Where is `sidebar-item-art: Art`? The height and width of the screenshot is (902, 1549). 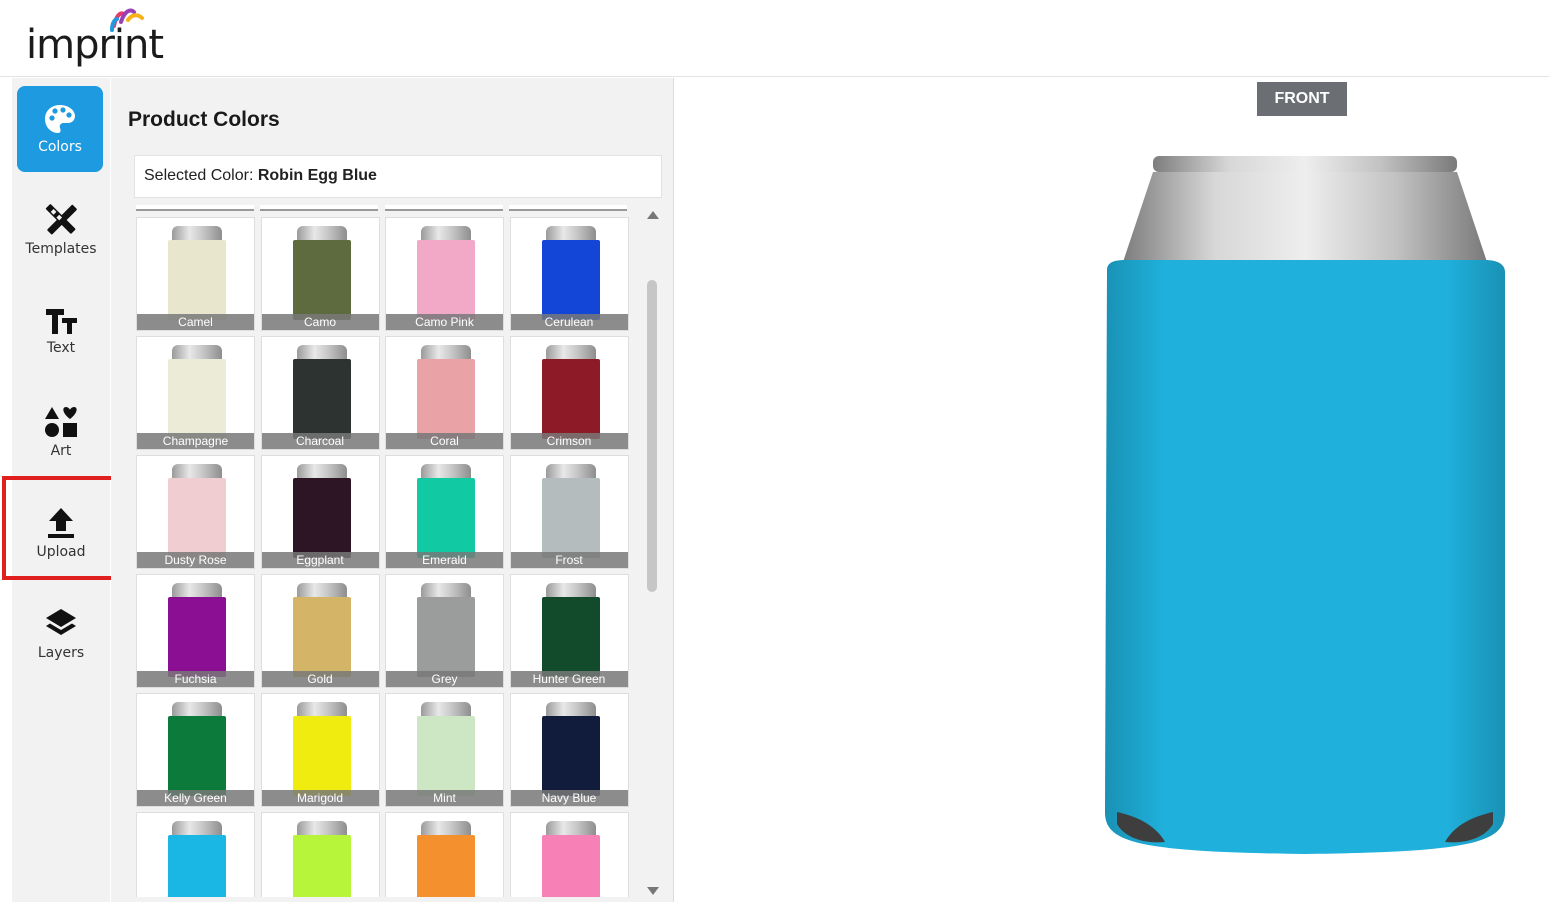 sidebar-item-art: Art is located at coordinates (61, 432).